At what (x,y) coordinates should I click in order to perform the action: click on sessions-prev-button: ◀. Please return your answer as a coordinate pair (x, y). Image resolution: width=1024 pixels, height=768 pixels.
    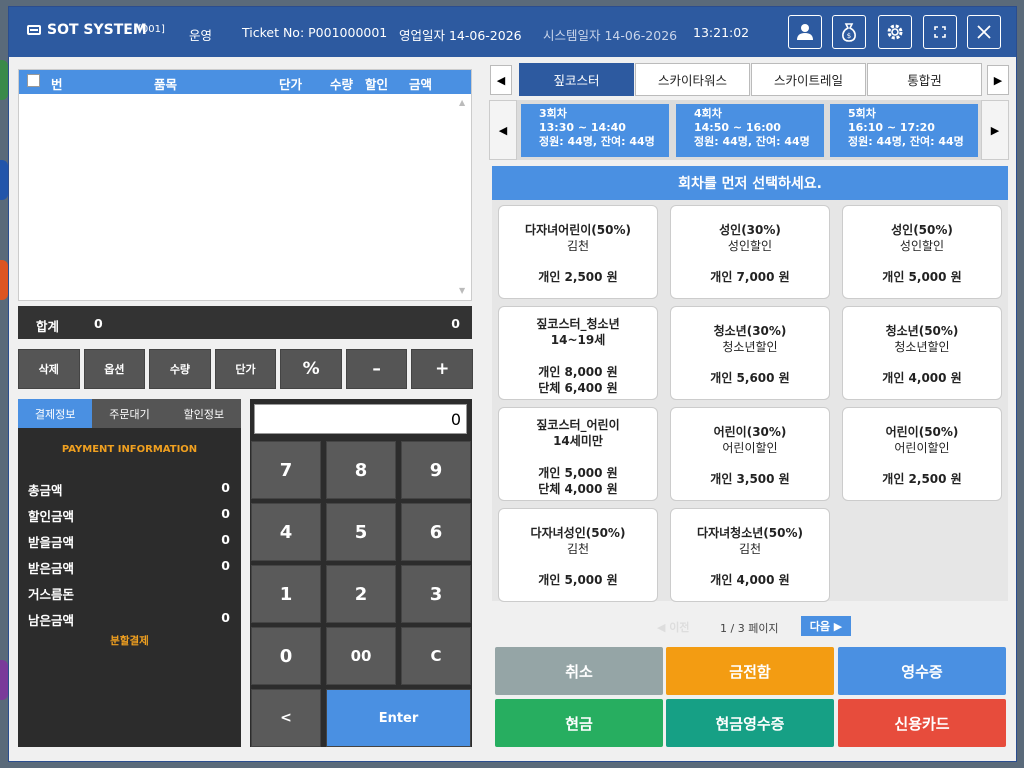
    Looking at the image, I should click on (503, 130).